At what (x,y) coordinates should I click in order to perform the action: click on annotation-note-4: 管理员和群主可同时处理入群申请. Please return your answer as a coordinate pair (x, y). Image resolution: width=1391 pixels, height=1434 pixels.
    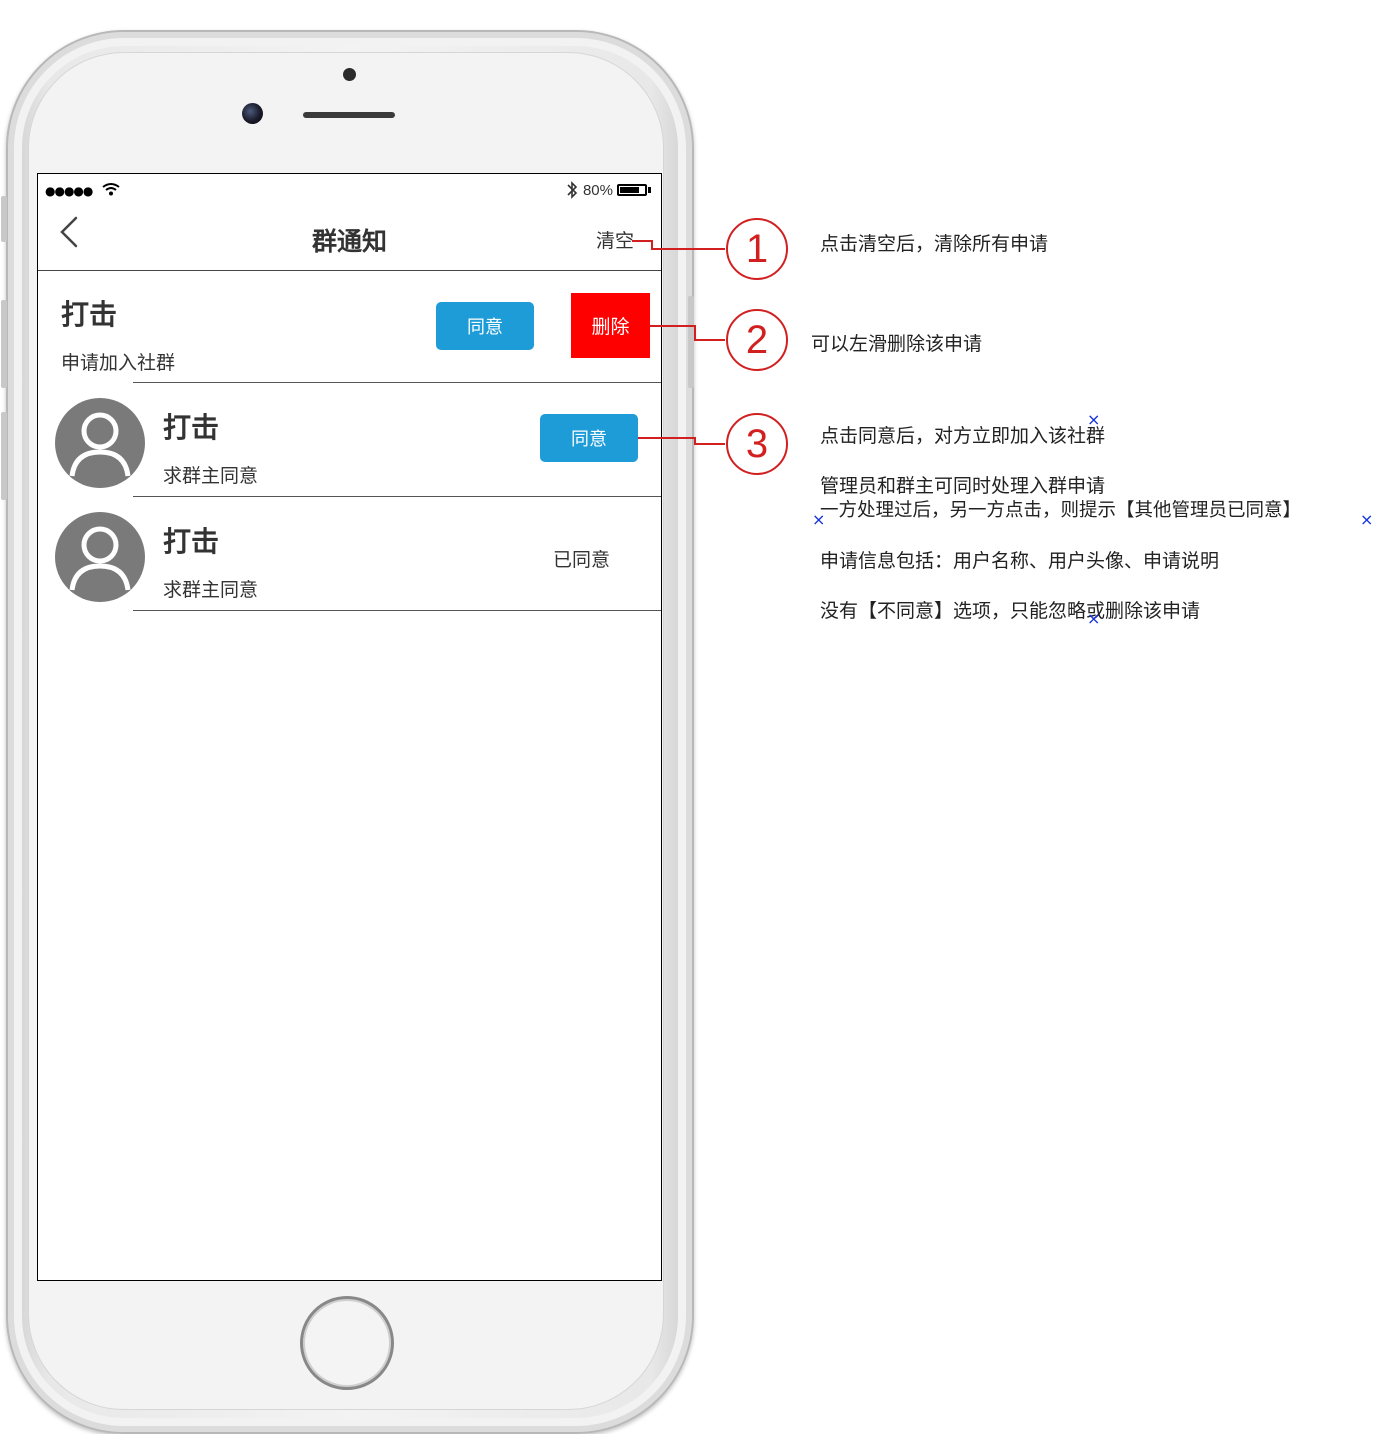
    Looking at the image, I should click on (963, 486).